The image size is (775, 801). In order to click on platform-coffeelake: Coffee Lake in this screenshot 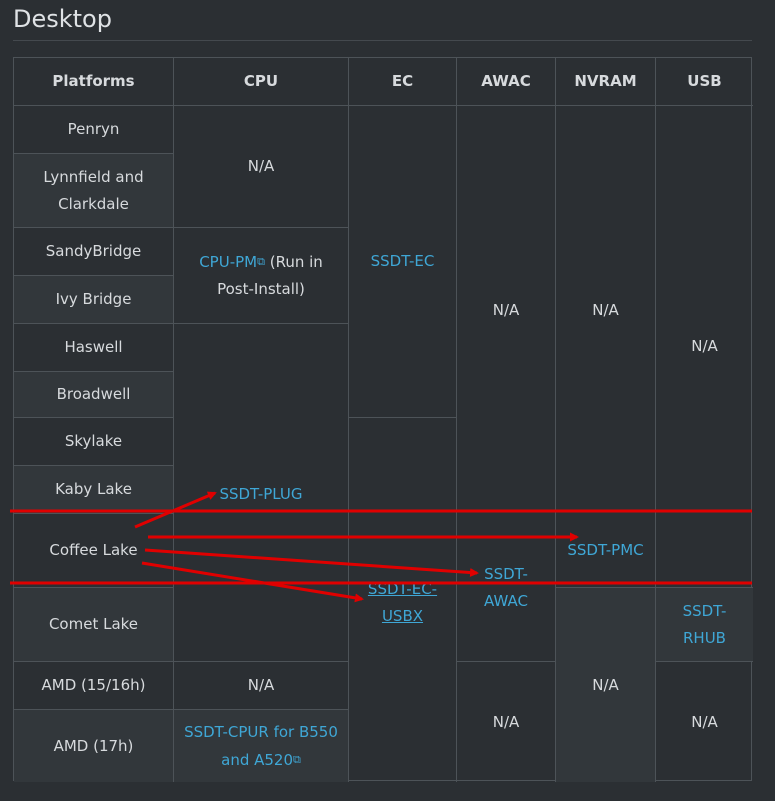, I will do `click(94, 551)`.